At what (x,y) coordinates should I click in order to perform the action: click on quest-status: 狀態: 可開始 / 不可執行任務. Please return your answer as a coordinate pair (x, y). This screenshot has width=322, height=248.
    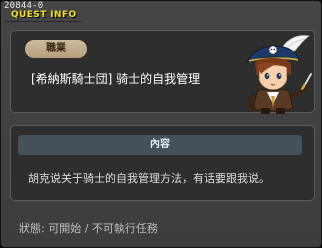
    Looking at the image, I should click on (88, 228).